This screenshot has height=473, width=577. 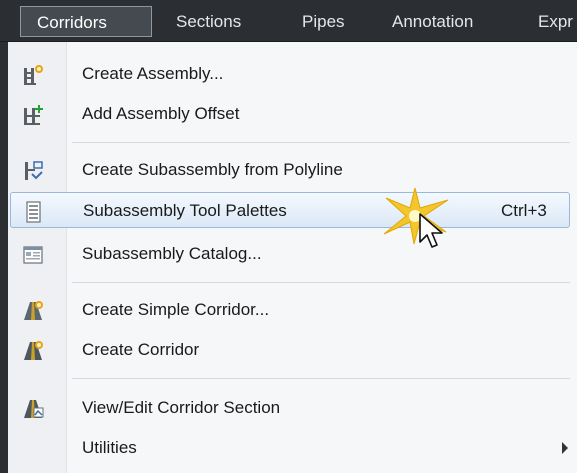 I want to click on submenu-arrow-icon, so click(x=565, y=448).